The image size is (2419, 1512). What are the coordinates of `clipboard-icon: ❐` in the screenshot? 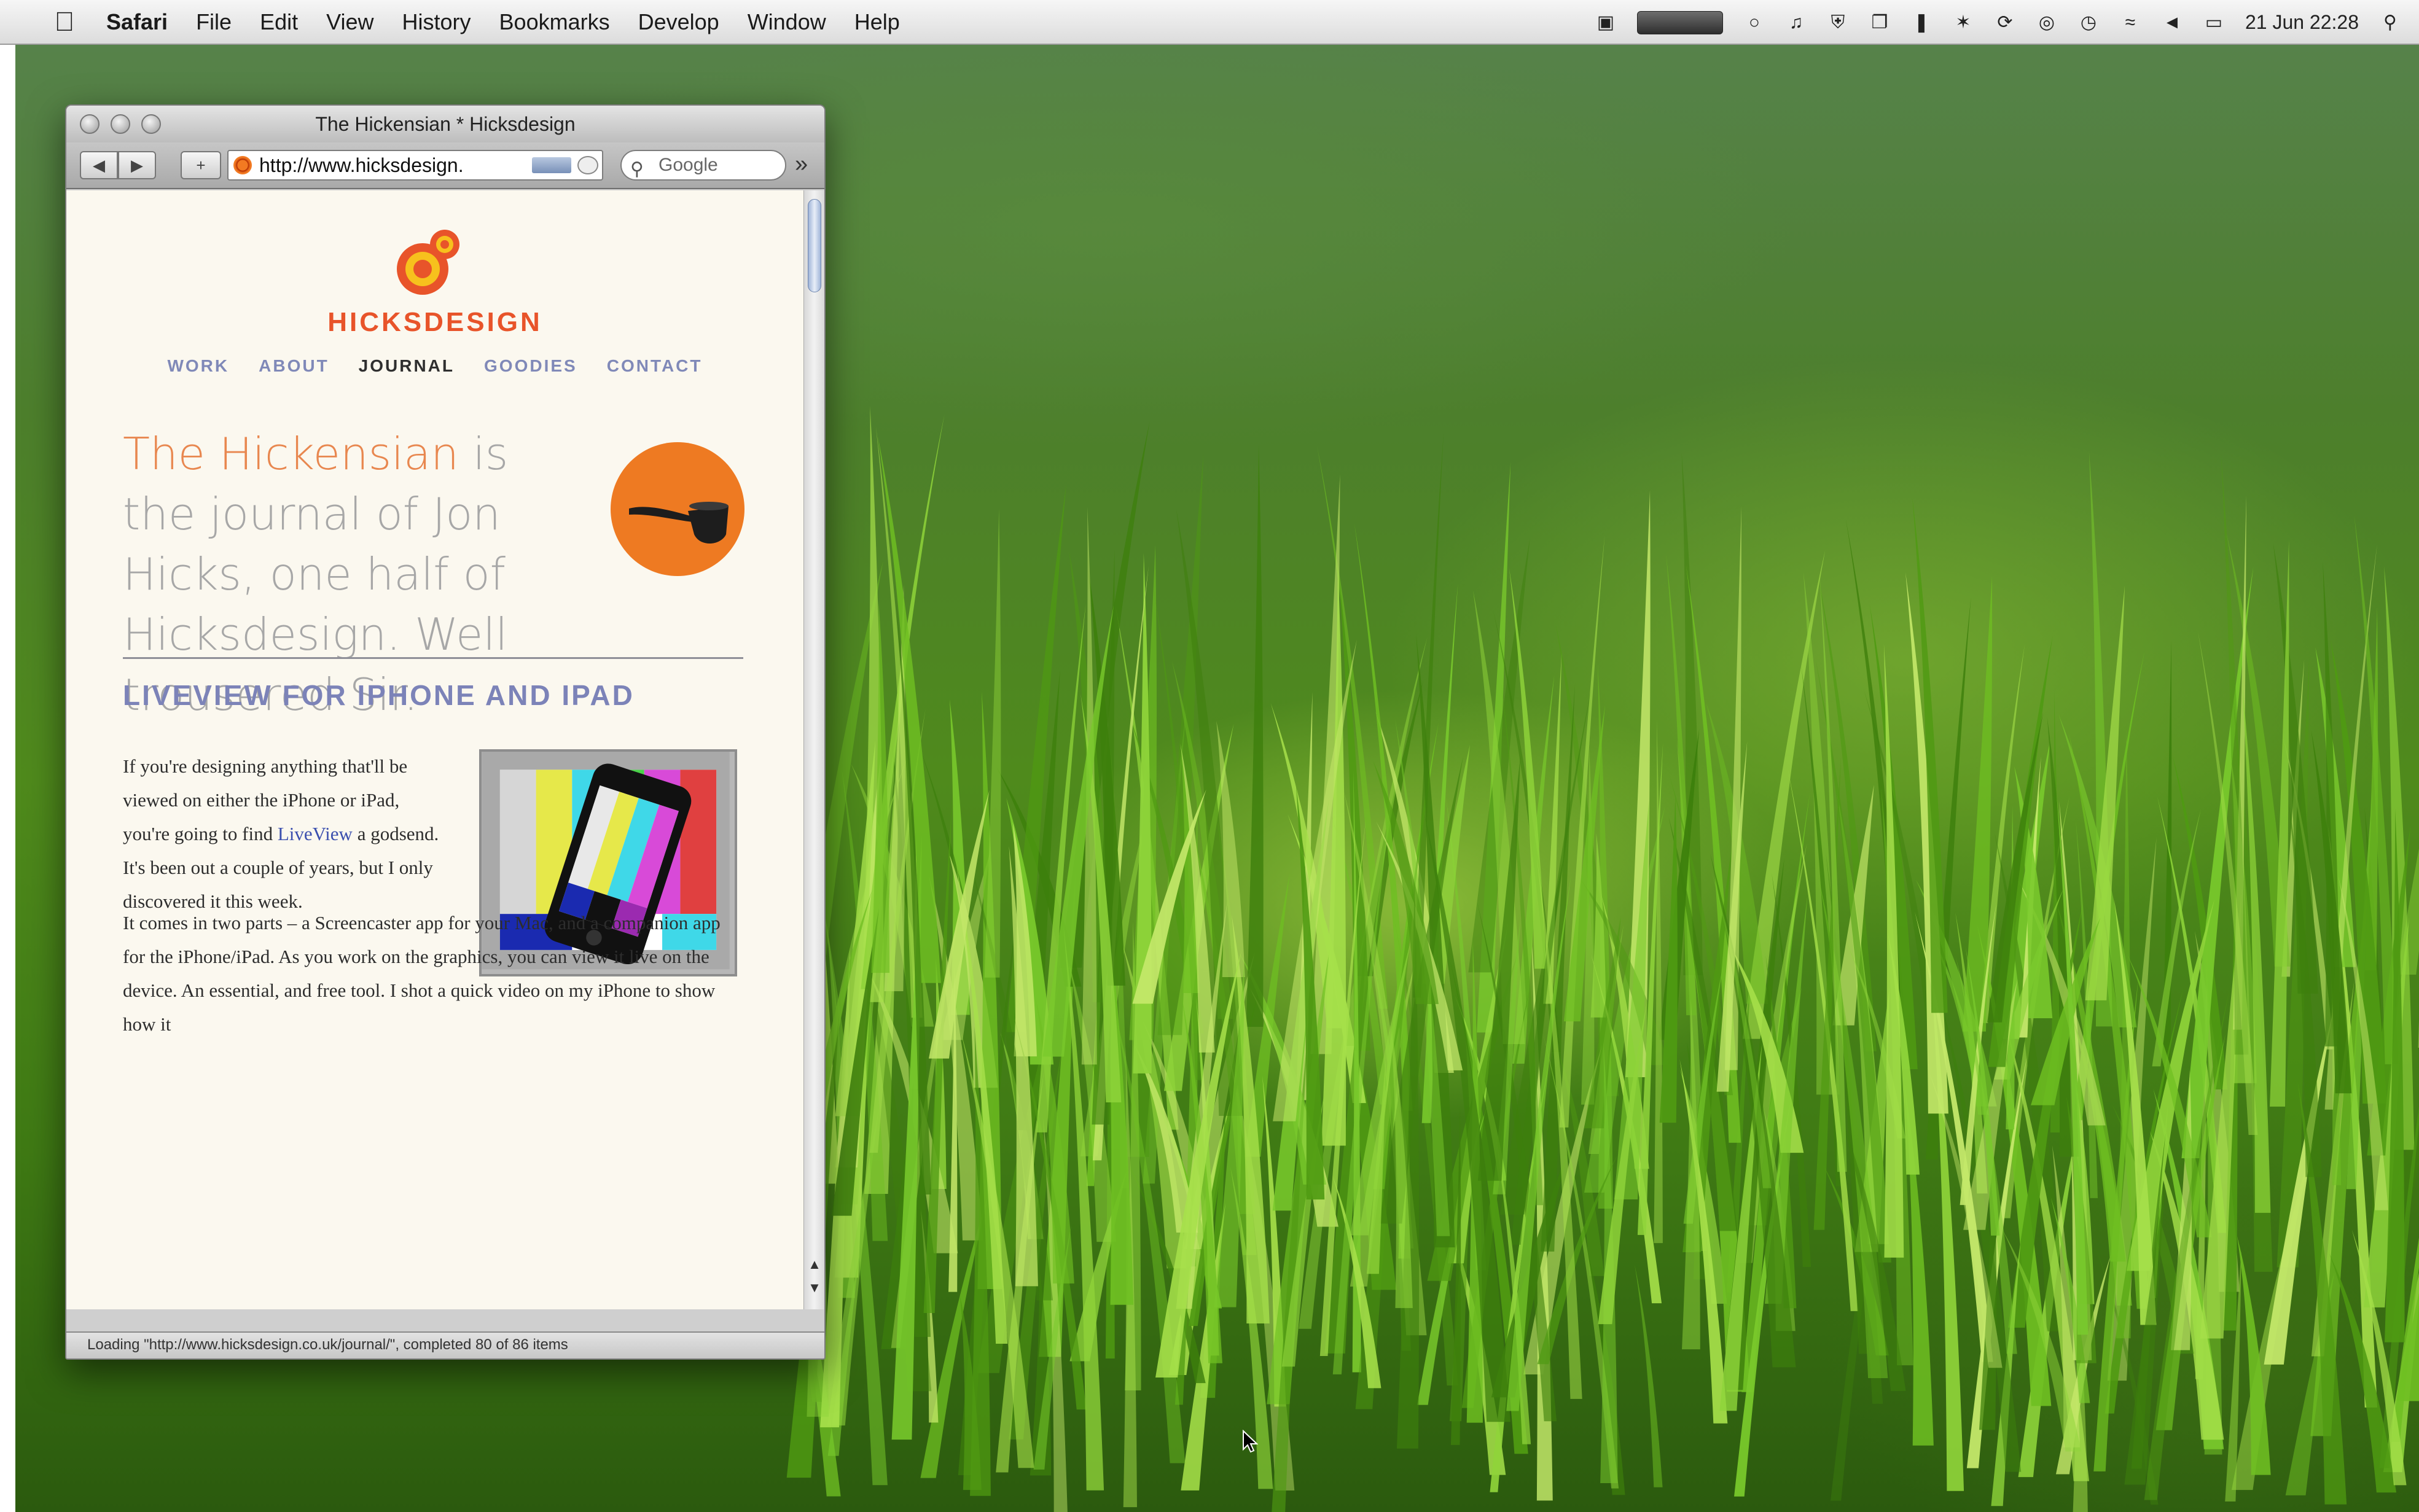 It's located at (1879, 23).